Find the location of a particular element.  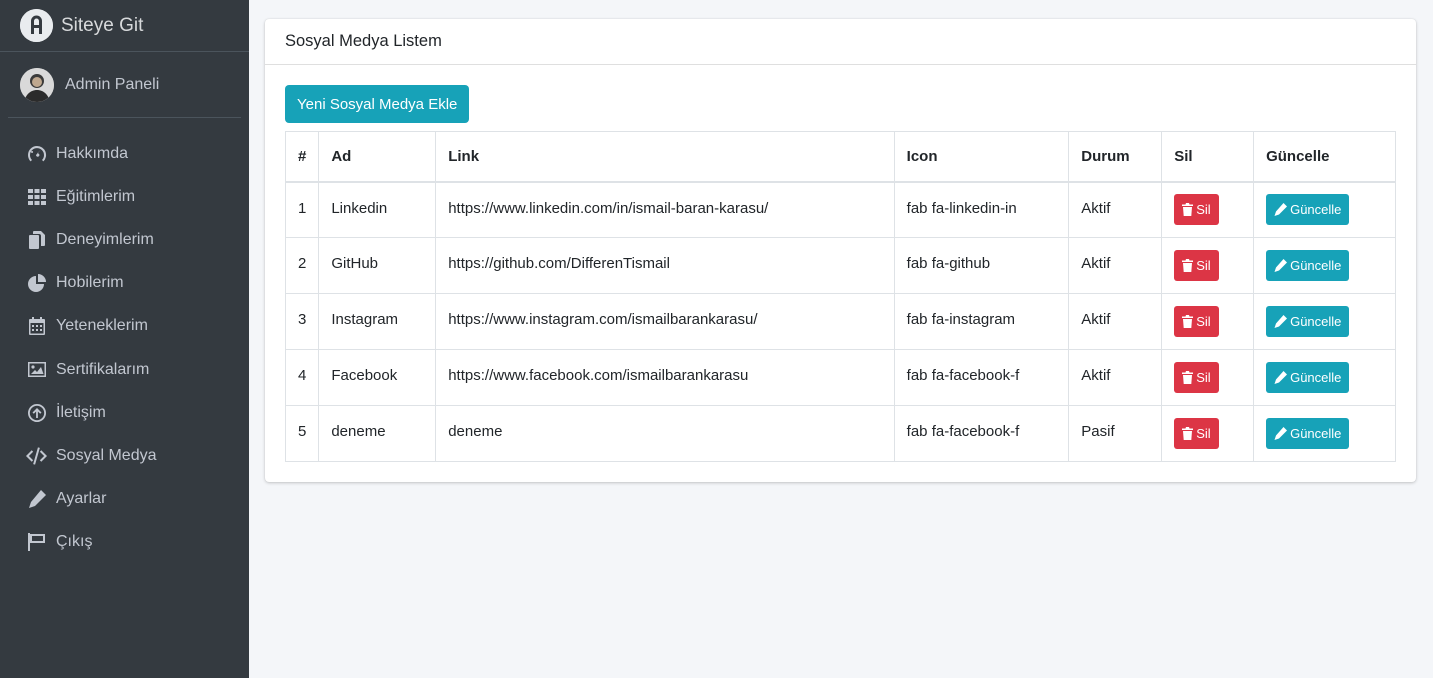

sidebar-item-label: Deneyimlerim is located at coordinates (105, 239).